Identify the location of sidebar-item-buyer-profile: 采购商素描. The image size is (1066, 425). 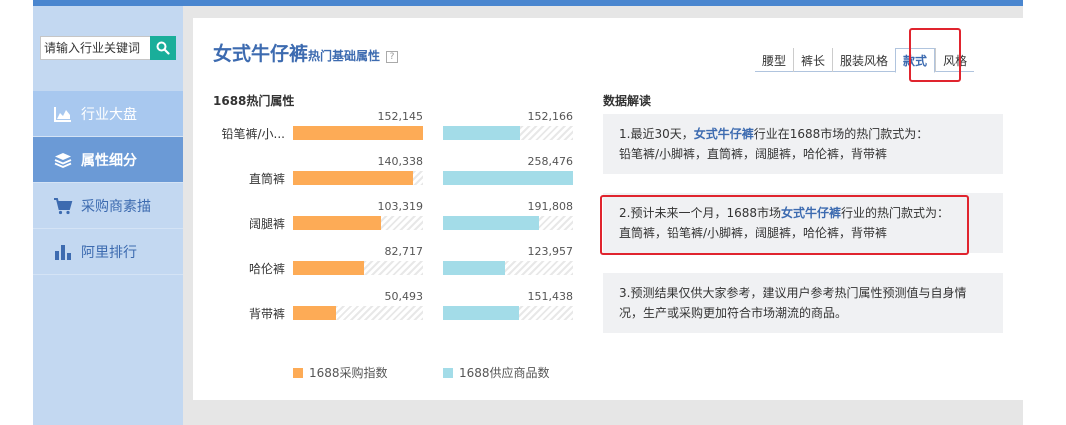
(108, 206).